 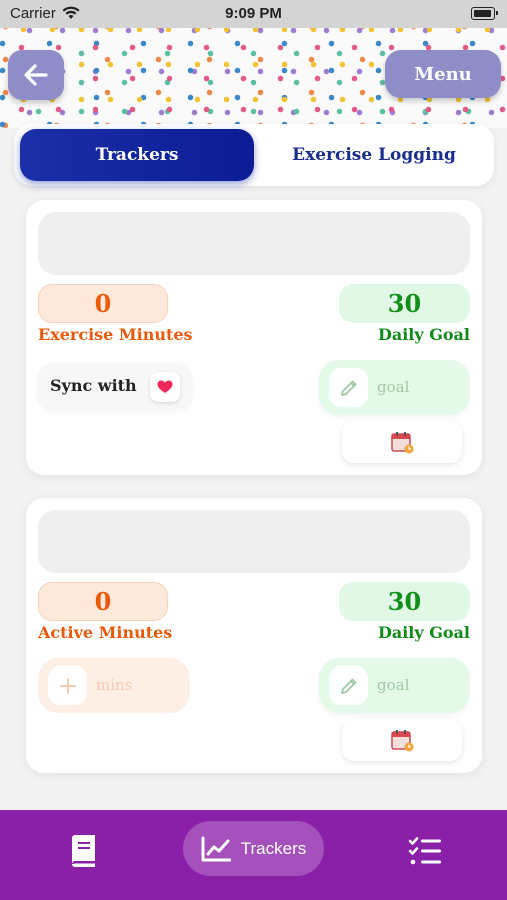 I want to click on sync-health-button: Sync with, so click(x=115, y=386).